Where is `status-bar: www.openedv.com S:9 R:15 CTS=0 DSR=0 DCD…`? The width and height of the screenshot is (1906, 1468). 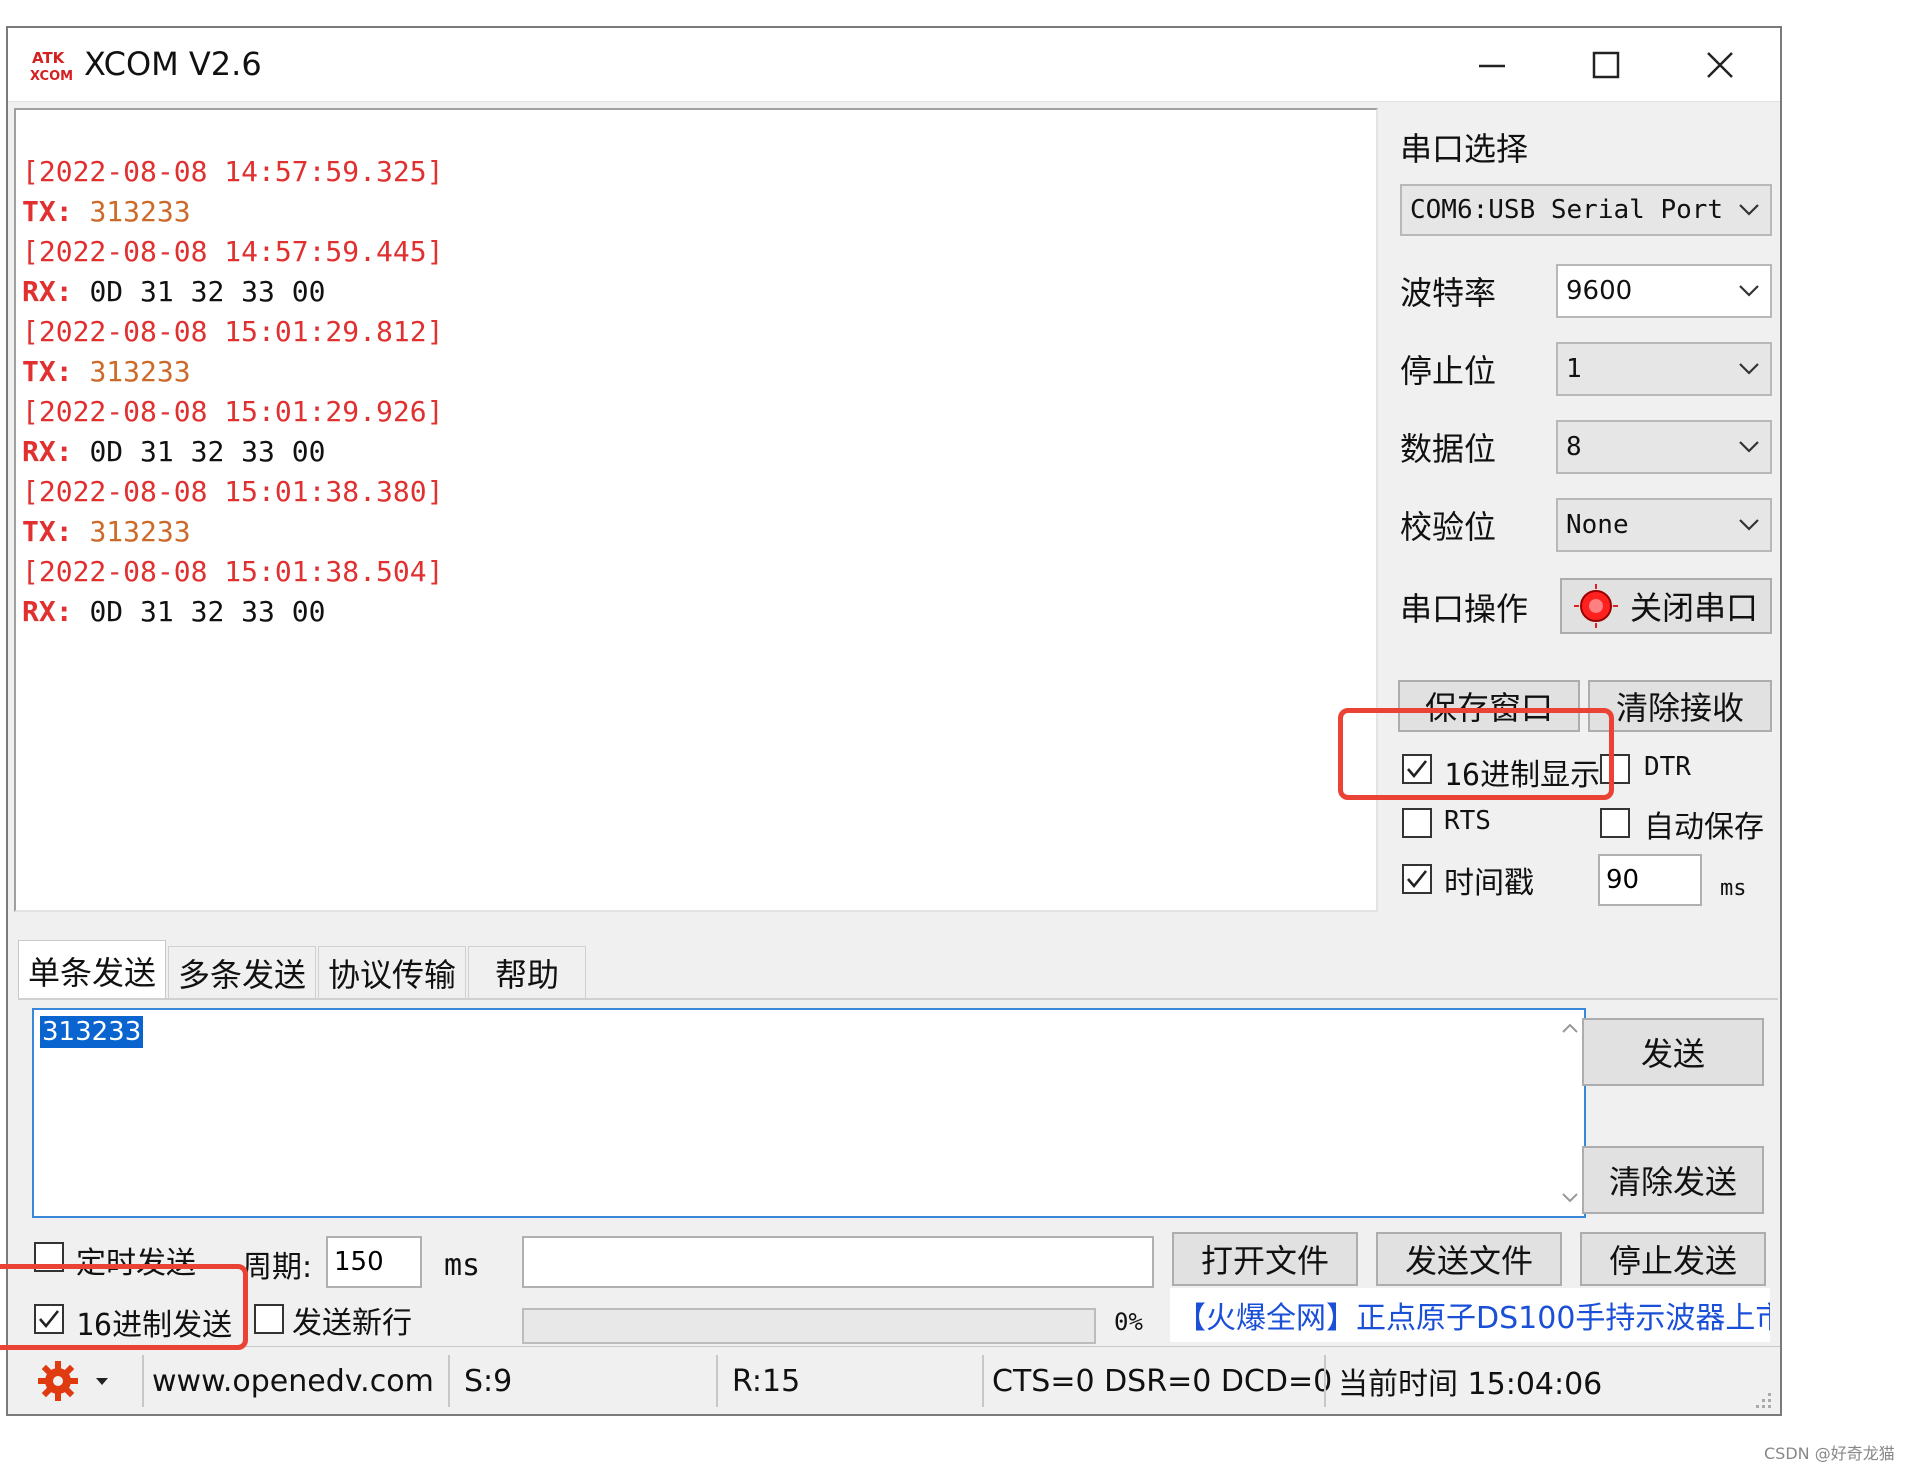 status-bar: www.openedv.com S:9 R:15 CTS=0 DSR=0 DCD… is located at coordinates (894, 1380).